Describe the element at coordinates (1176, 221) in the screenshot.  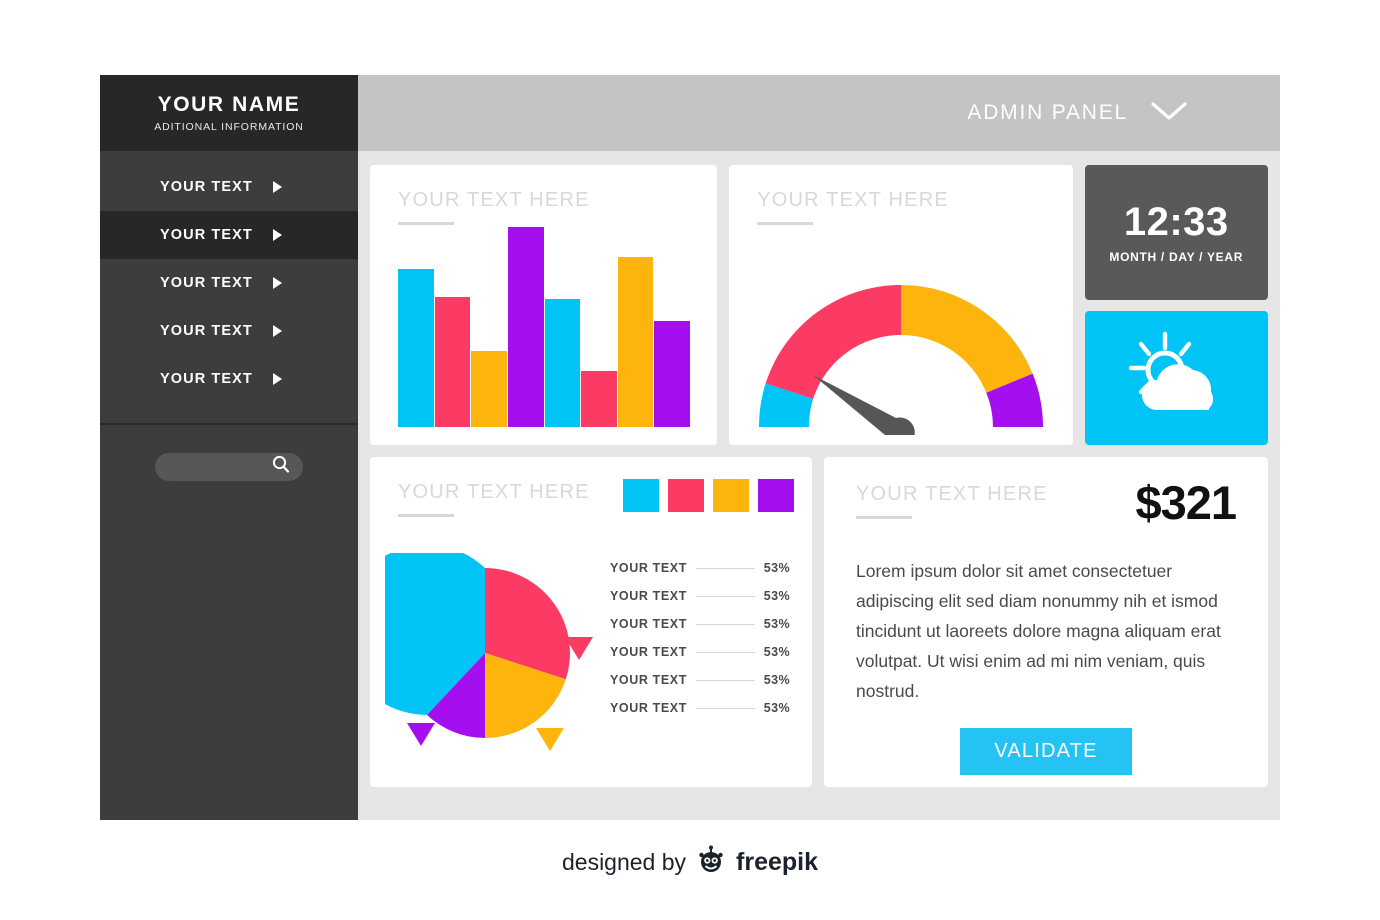
I see `clock-time: 12:33` at that location.